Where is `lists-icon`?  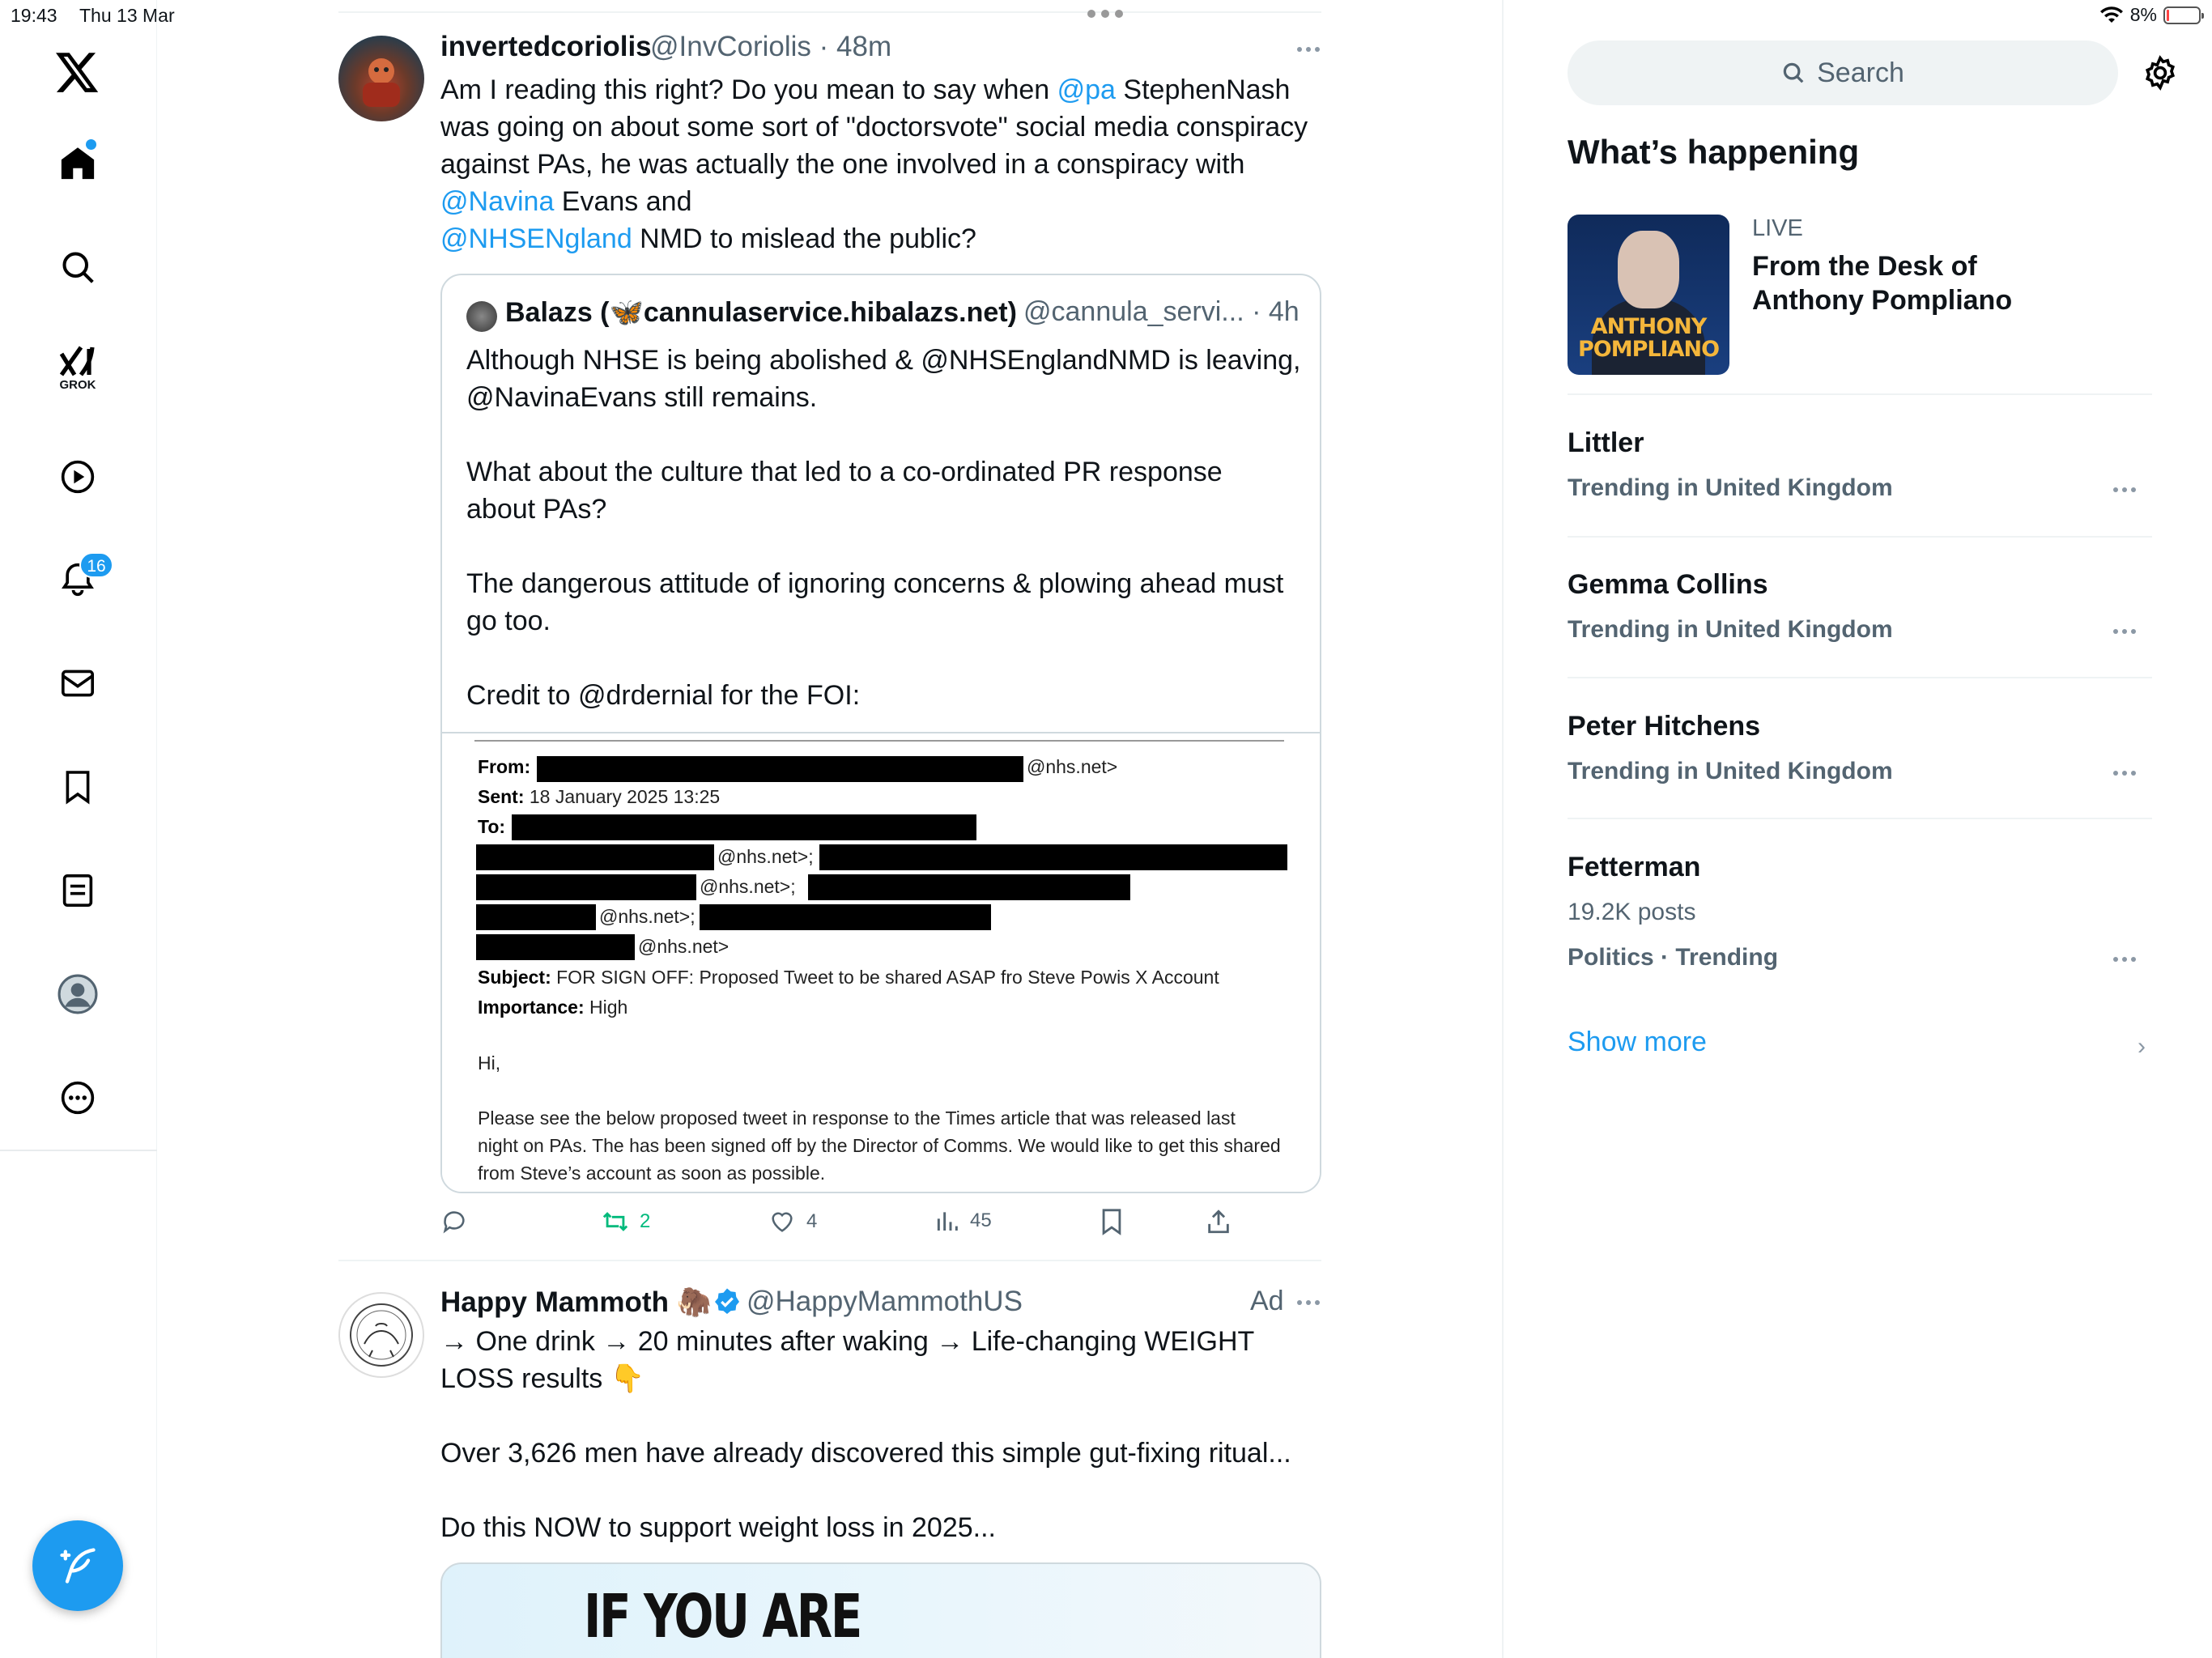
lists-icon is located at coordinates (77, 890).